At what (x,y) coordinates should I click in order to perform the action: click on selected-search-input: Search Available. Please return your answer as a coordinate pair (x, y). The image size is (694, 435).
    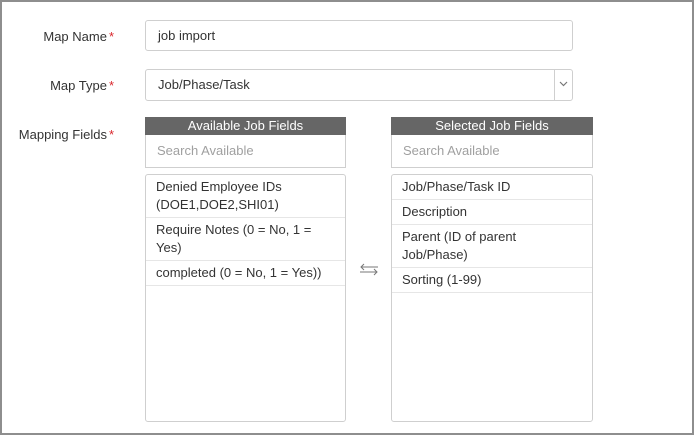
    Looking at the image, I should click on (492, 151).